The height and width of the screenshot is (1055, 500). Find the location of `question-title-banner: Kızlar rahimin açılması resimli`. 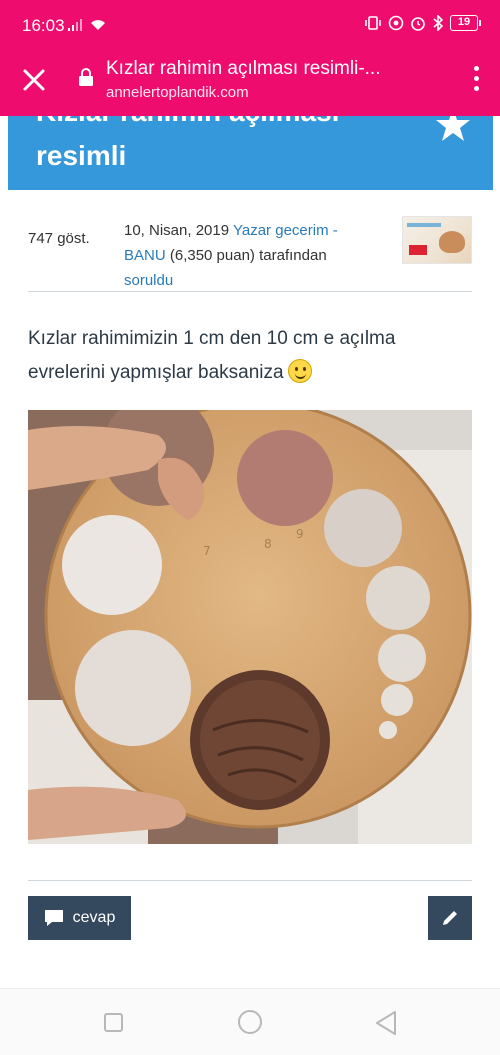

question-title-banner: Kızlar rahimin açılması resimli is located at coordinates (250, 153).